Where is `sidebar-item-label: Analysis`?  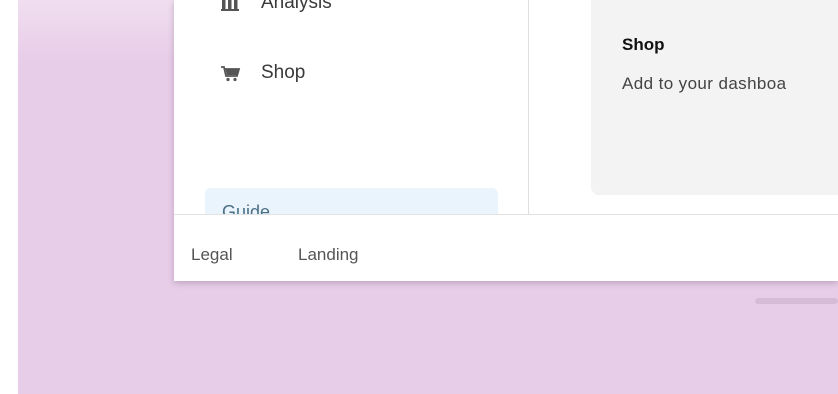 sidebar-item-label: Analysis is located at coordinates (296, 6).